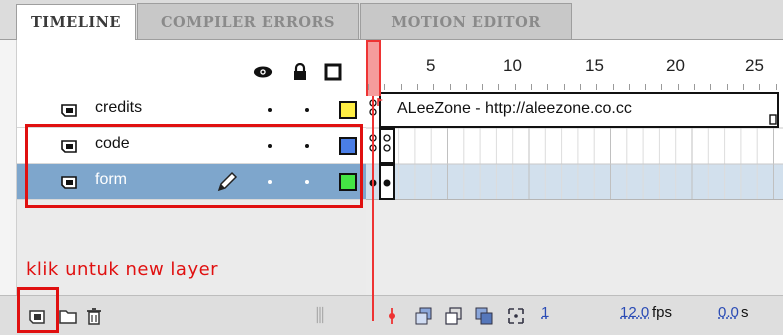  Describe the element at coordinates (320, 315) in the screenshot. I see `resize-handle-icon` at that location.